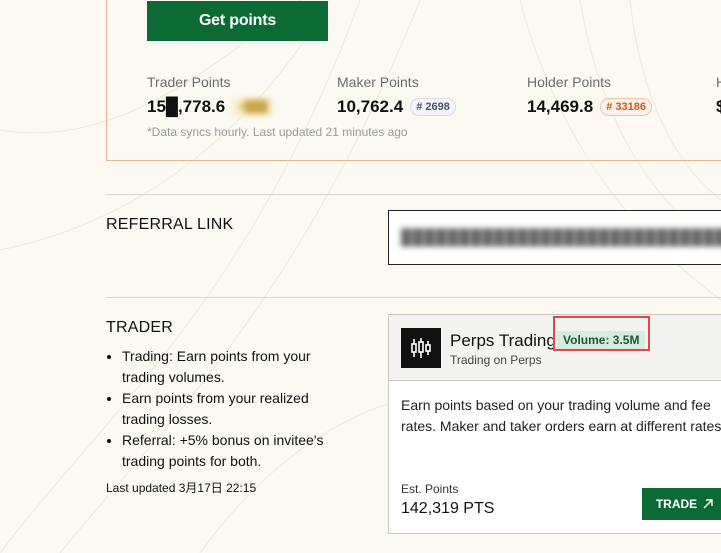 Image resolution: width=721 pixels, height=553 pixels. I want to click on holder-points-stat: Holder Points 14,469.8 # 33186, so click(589, 95).